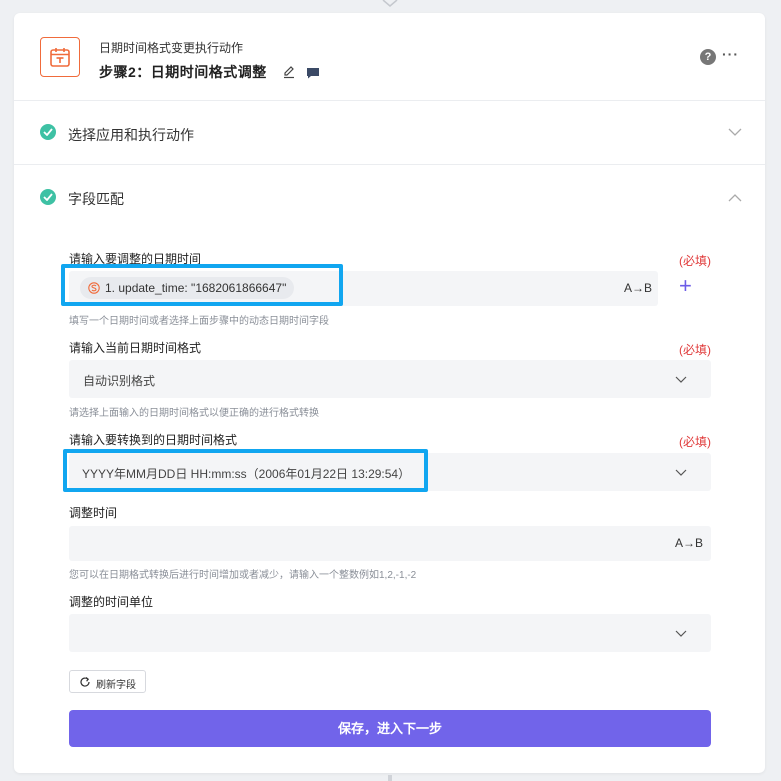 The height and width of the screenshot is (781, 781). I want to click on current-format-hint: 请选择上面输入的日期时间格式以便正确的进行格式转换, so click(194, 413).